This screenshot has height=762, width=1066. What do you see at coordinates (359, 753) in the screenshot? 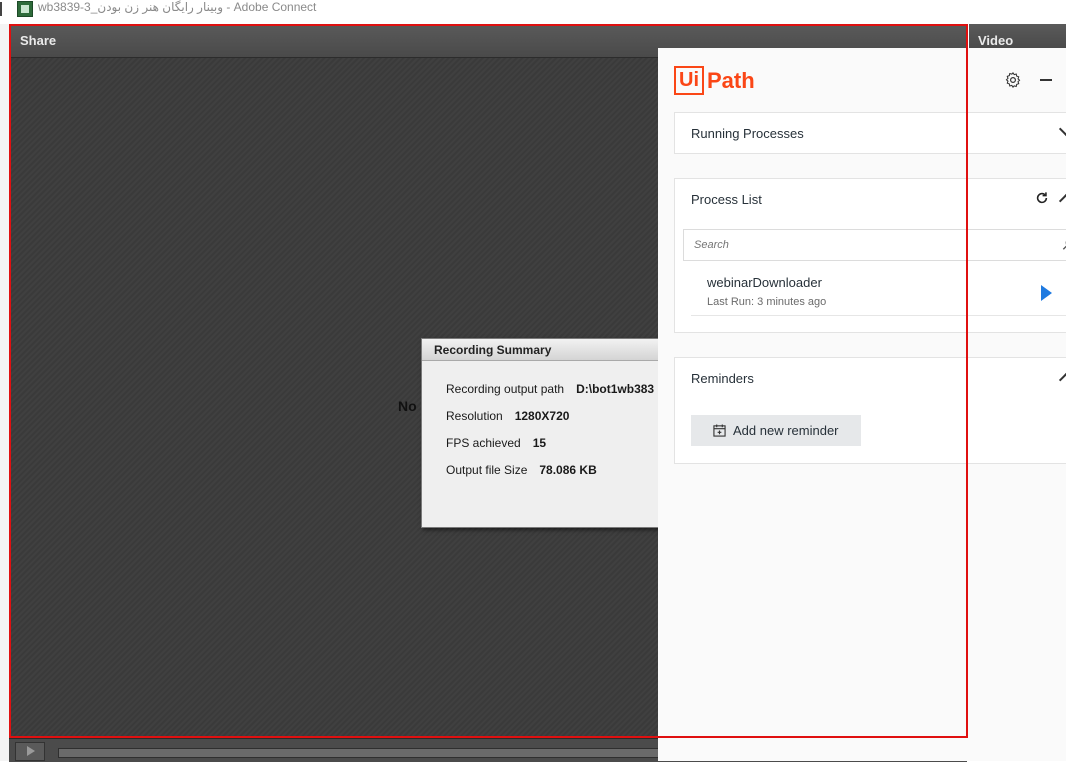
I see `playback-progress-bar` at bounding box center [359, 753].